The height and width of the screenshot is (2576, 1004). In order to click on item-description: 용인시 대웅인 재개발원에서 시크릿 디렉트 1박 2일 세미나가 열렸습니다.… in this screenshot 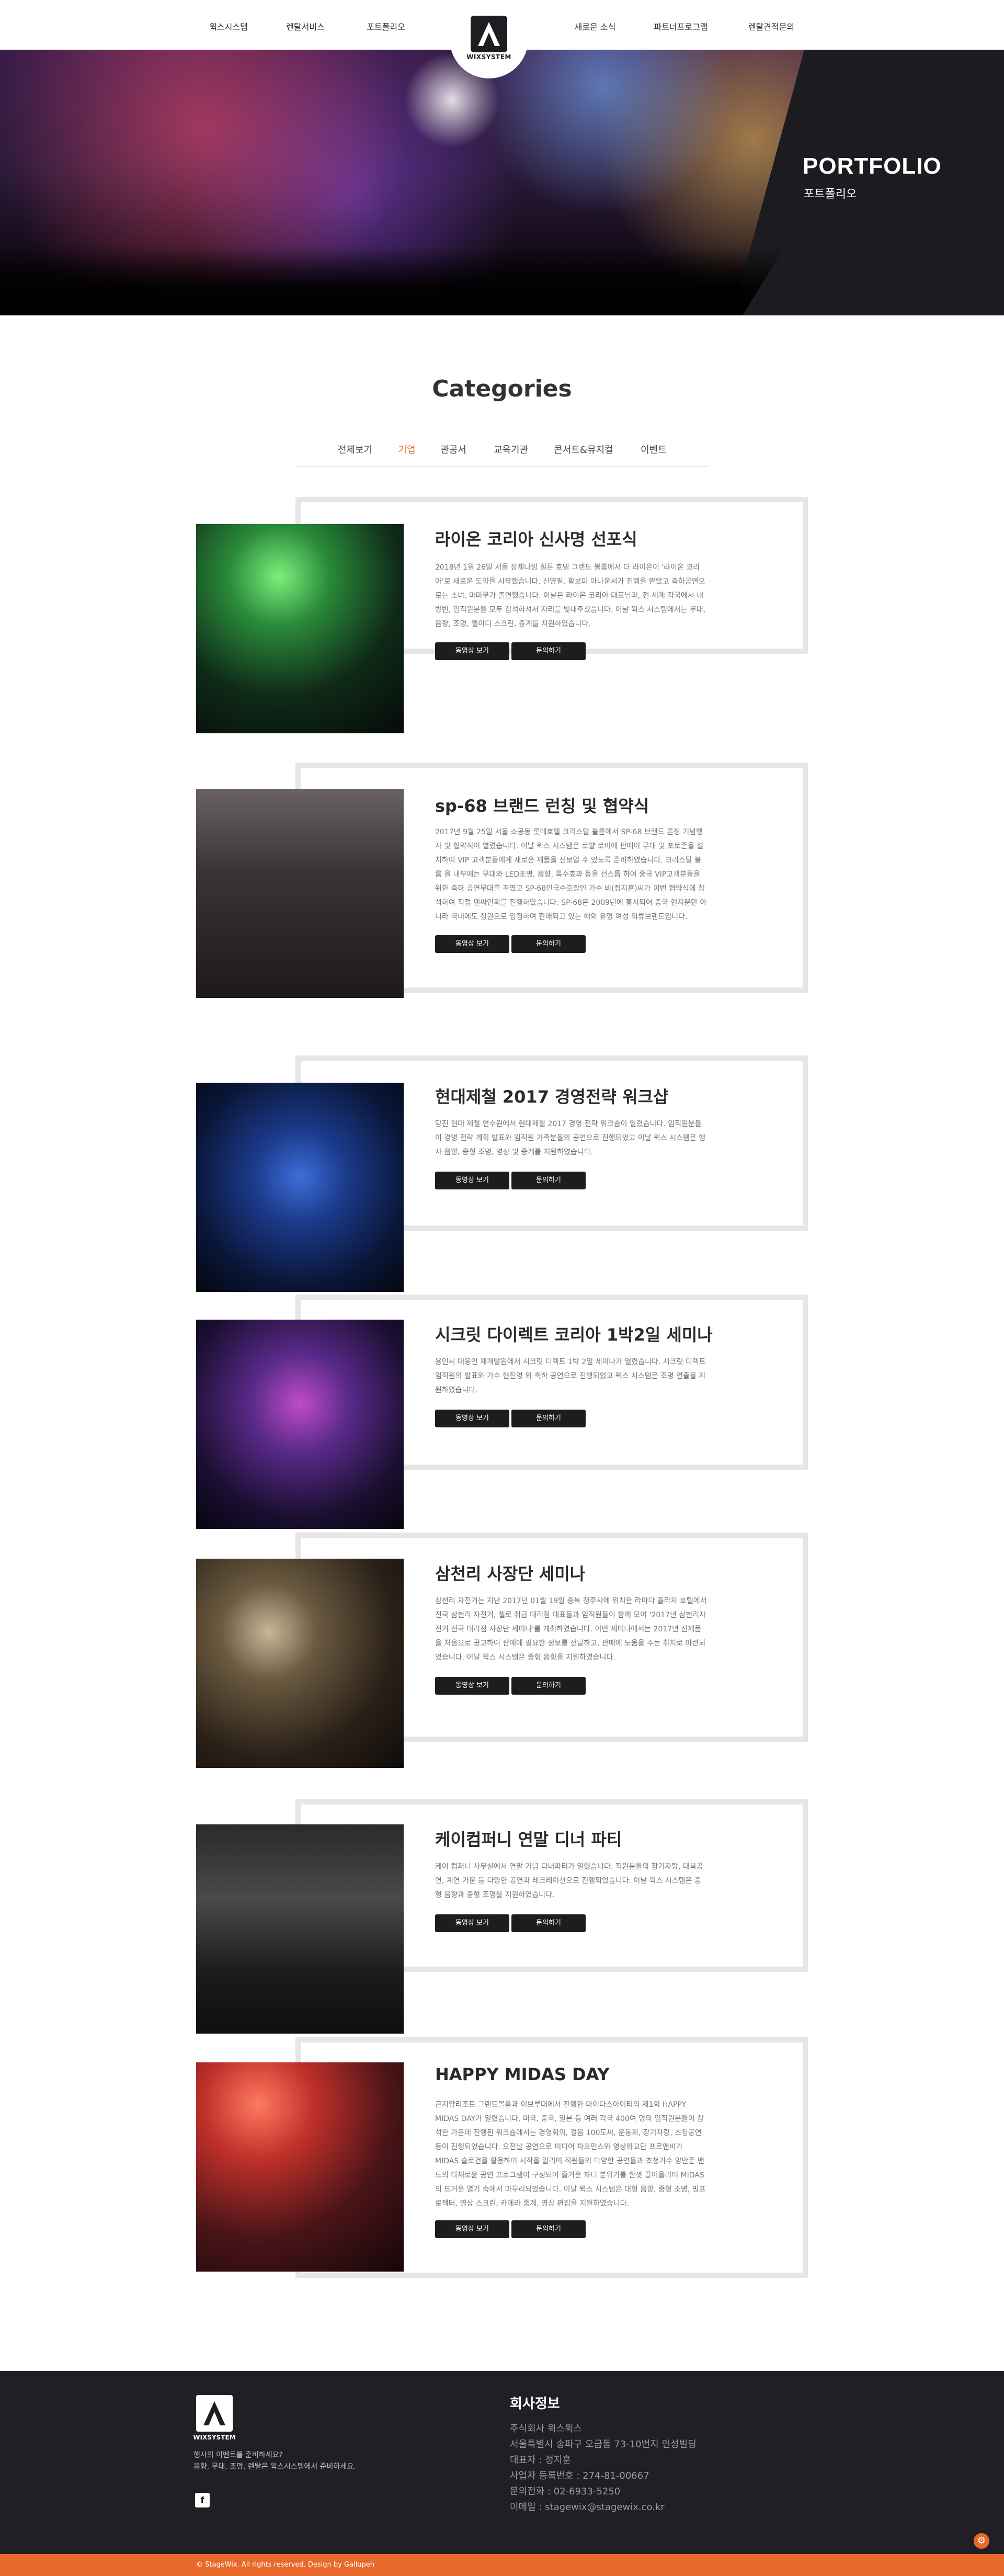, I will do `click(570, 1376)`.